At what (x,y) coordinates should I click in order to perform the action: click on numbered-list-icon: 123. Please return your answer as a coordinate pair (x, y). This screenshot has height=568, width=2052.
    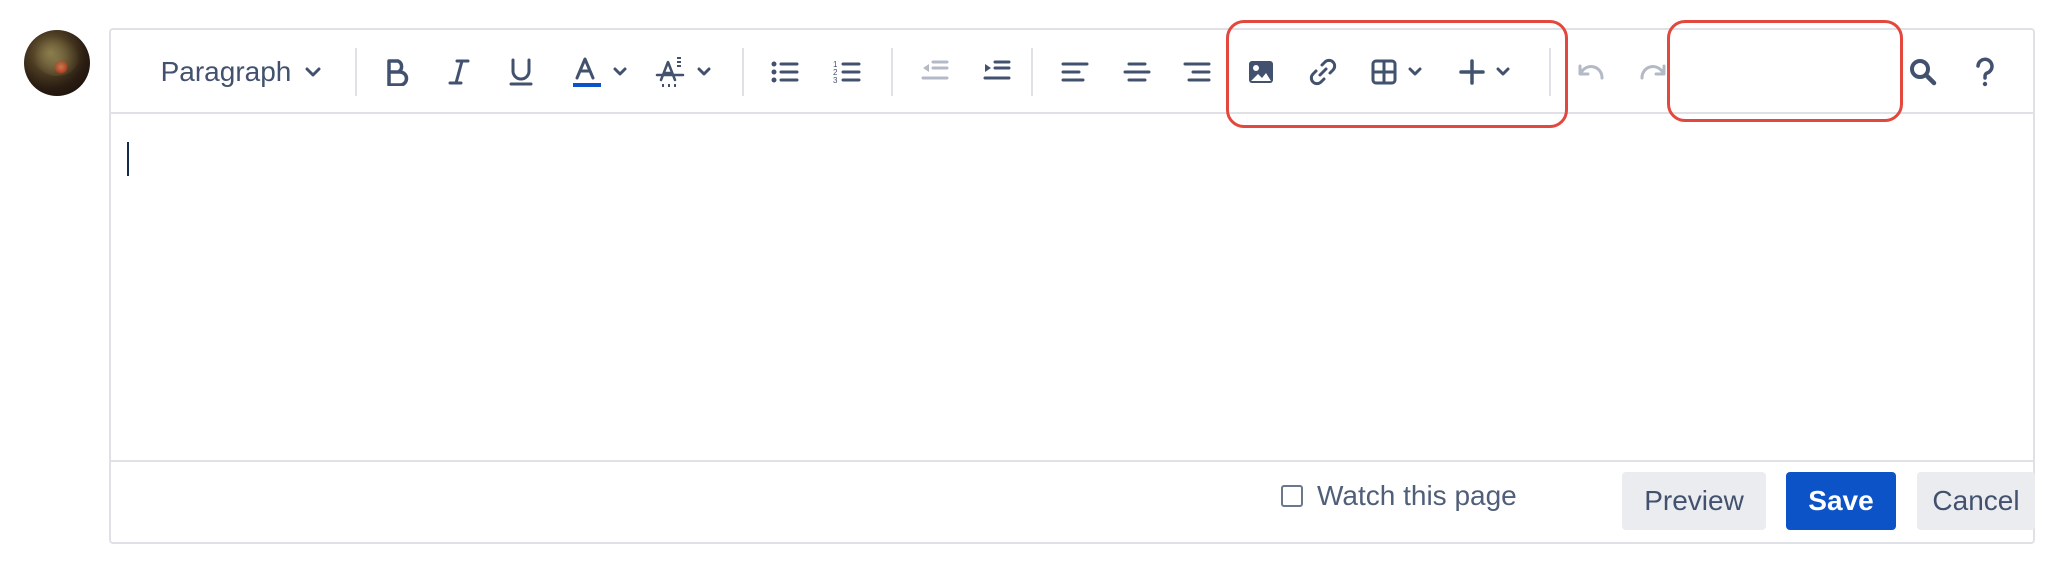
    Looking at the image, I should click on (847, 72).